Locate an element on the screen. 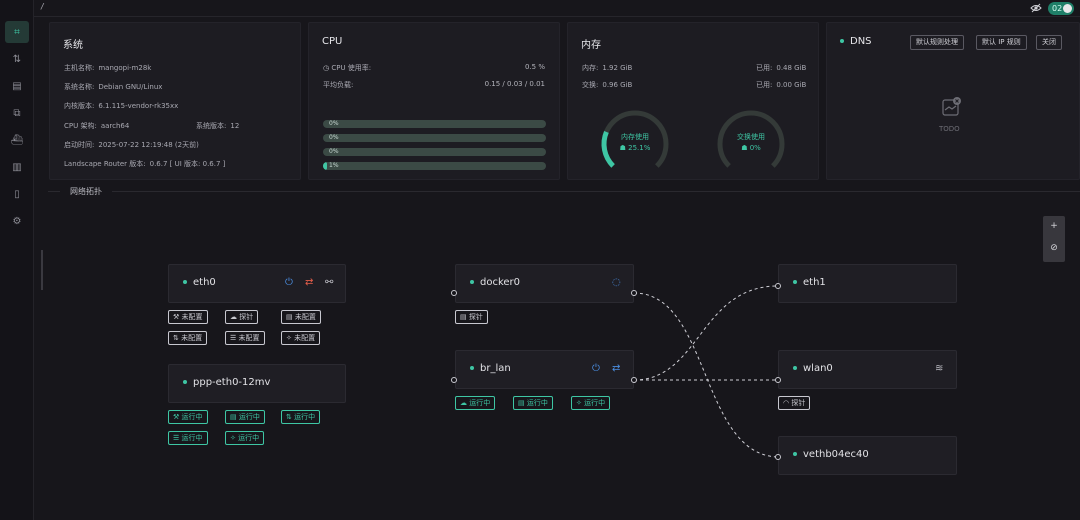  br-lan-port-left is located at coordinates (454, 380).